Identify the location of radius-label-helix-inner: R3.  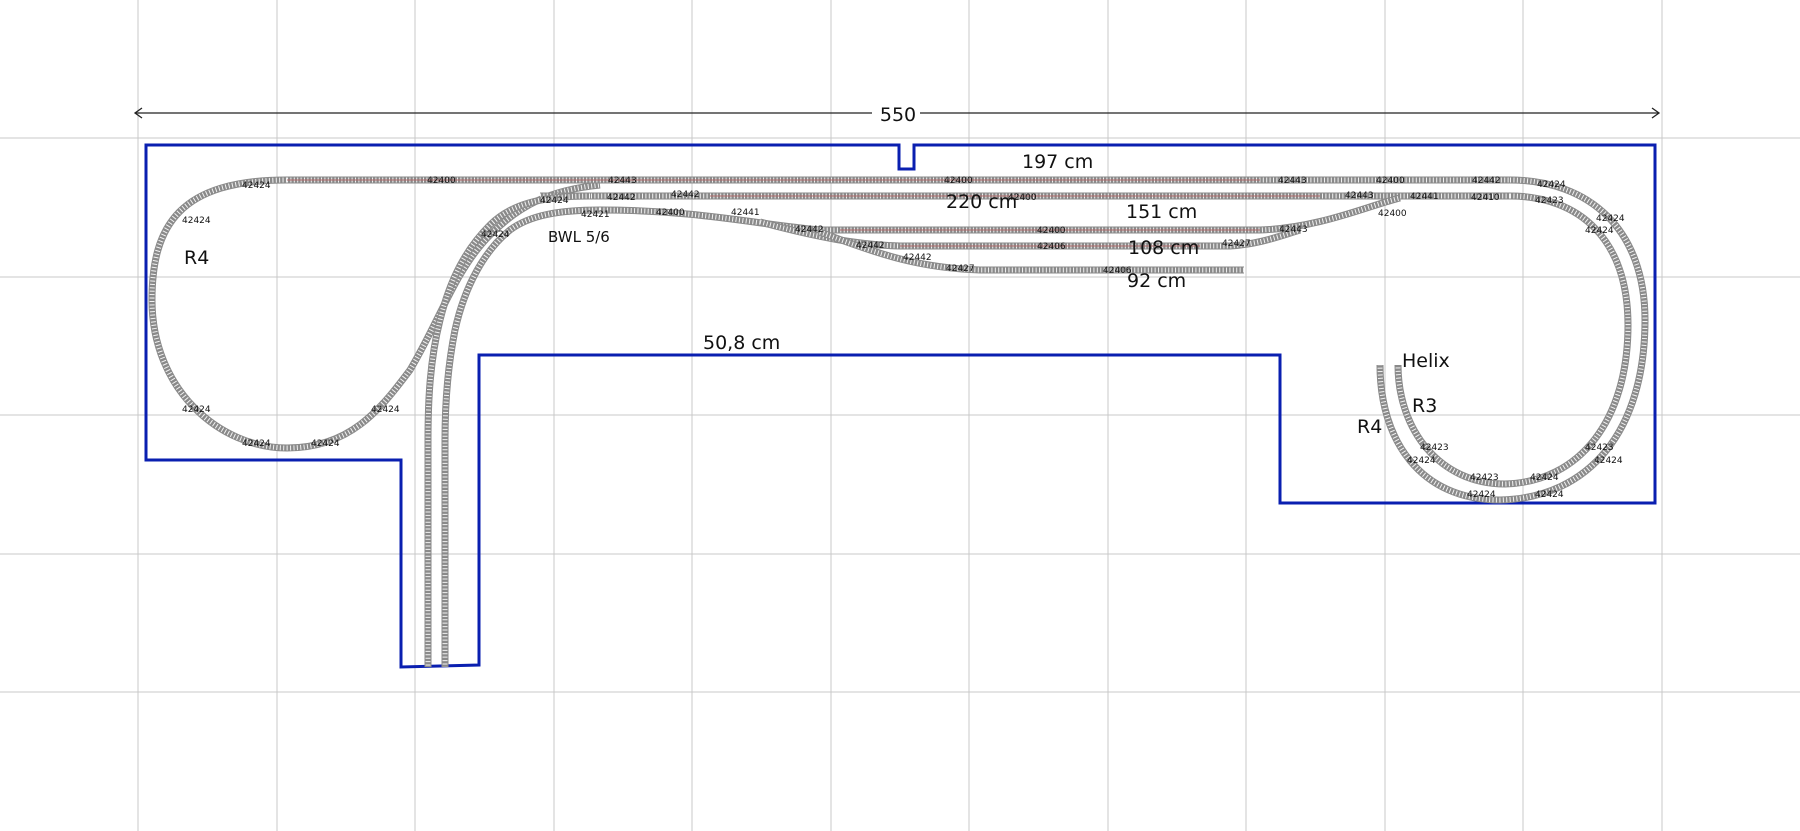
(1424, 406).